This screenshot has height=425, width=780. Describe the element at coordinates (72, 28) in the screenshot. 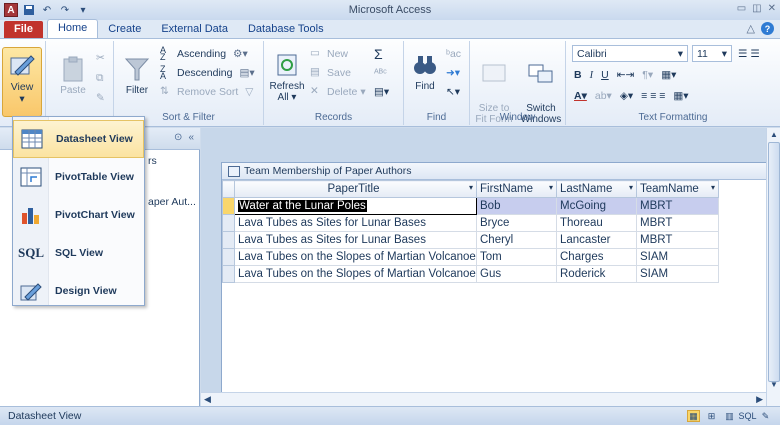

I see `tab-home: Home` at that location.